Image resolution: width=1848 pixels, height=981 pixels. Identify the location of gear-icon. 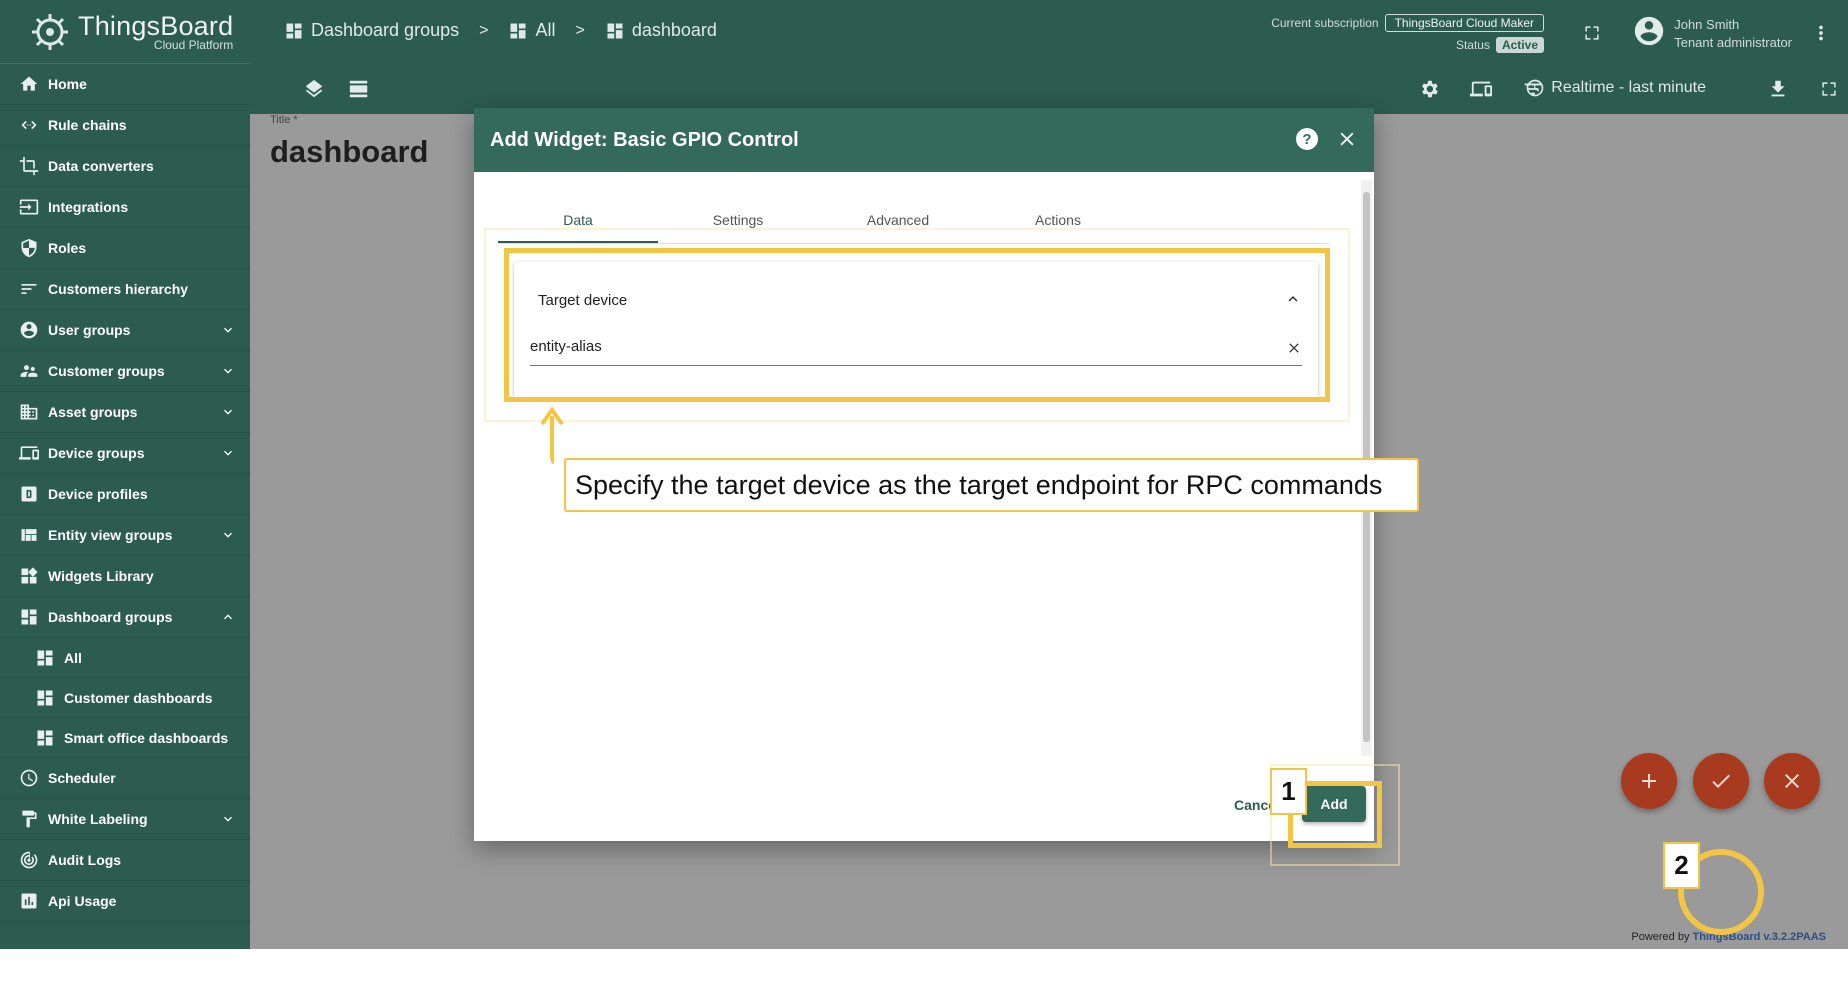
(1429, 91).